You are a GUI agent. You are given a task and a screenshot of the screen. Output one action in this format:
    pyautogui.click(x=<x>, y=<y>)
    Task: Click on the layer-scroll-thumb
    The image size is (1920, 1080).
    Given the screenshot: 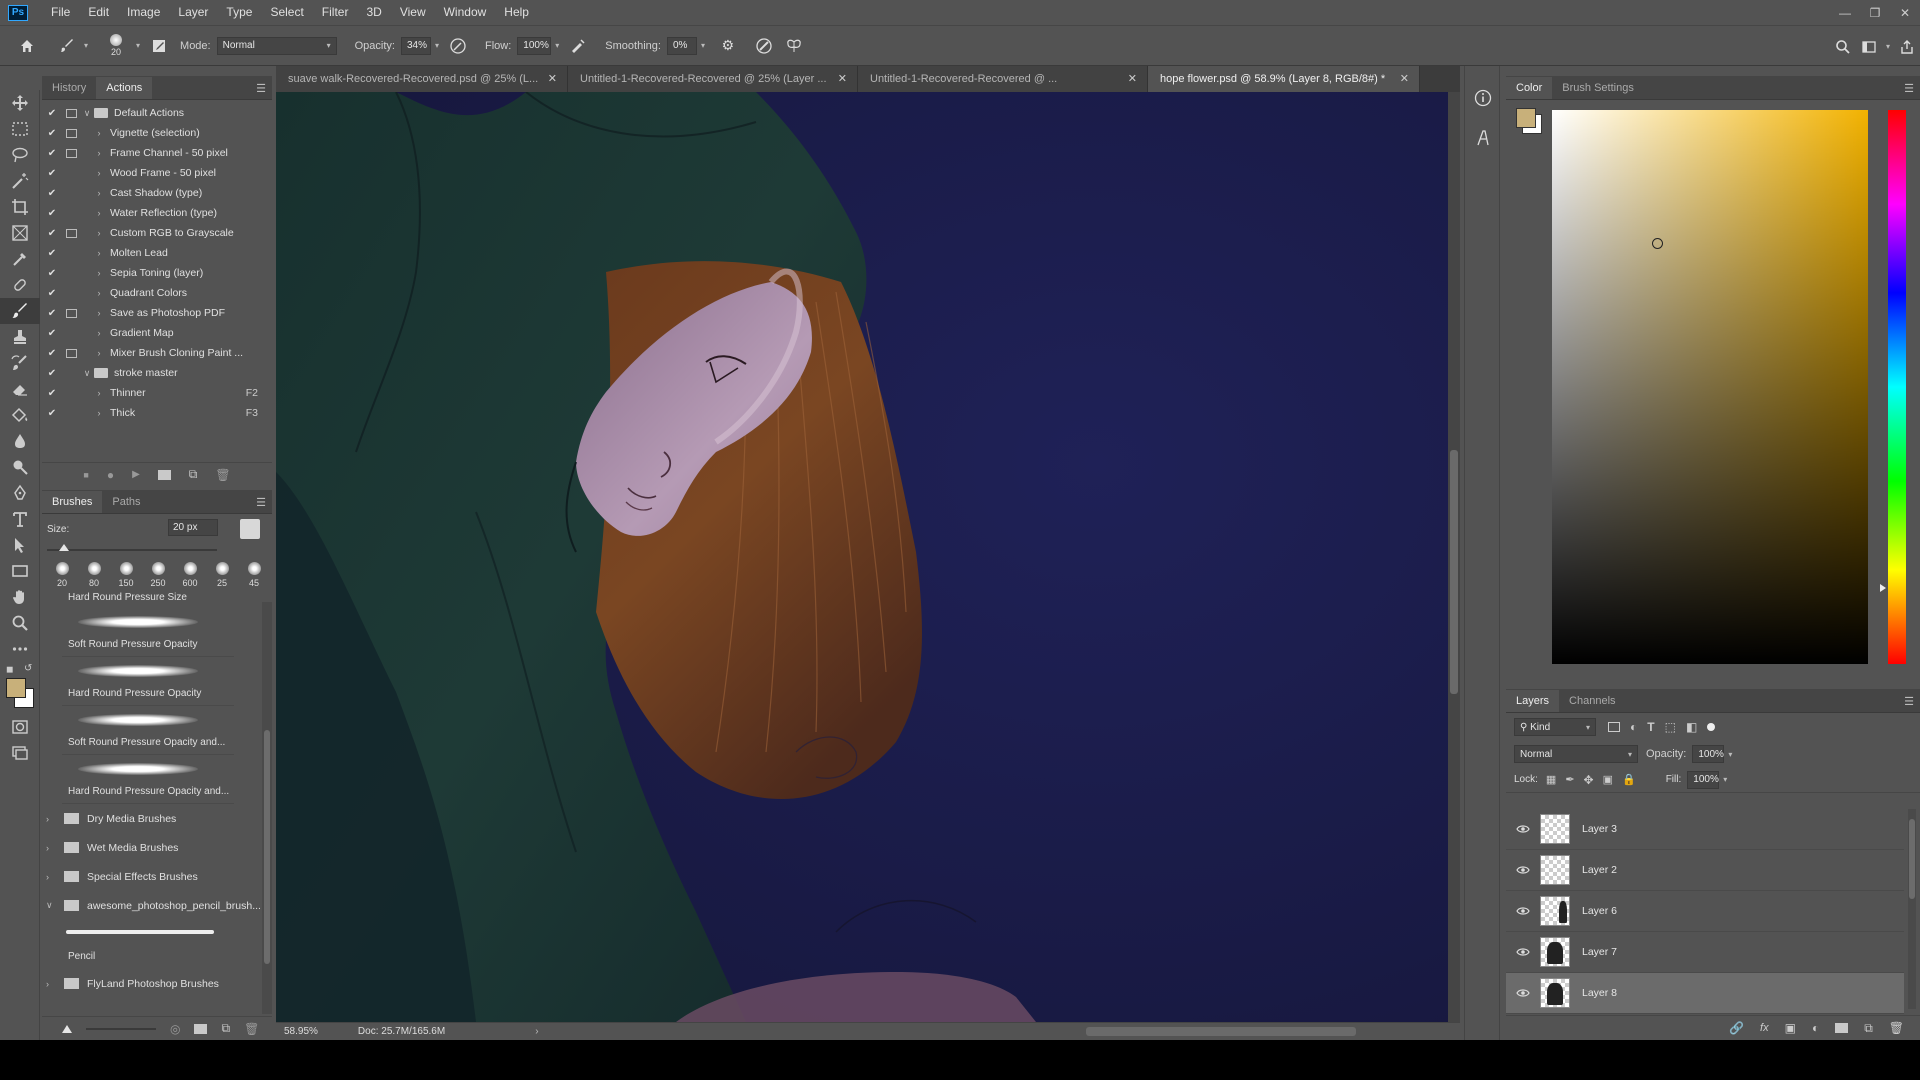 What is the action you would take?
    pyautogui.click(x=1912, y=859)
    